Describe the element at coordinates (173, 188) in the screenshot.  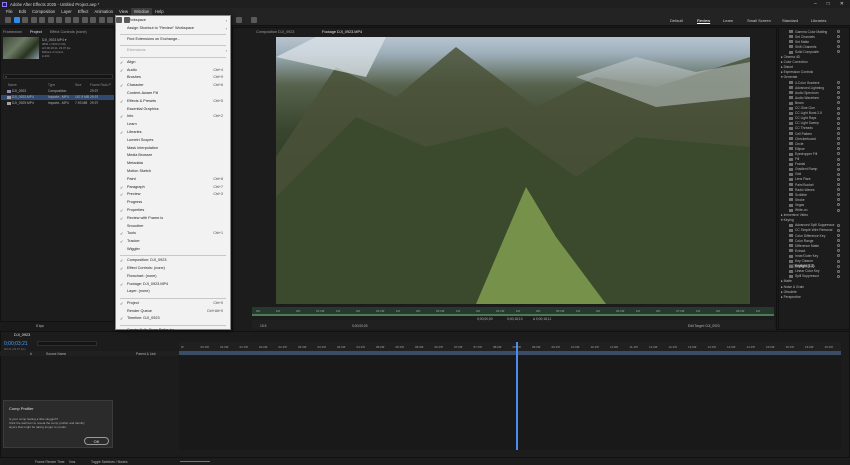
I see `menu-item-paragraph: ✓ Paragraph Ctrl+7` at that location.